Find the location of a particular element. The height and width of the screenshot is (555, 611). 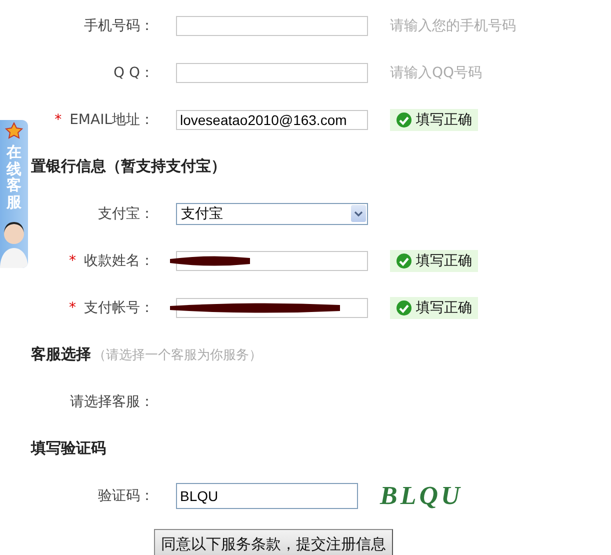

field-label: 支付宝： is located at coordinates (126, 213).